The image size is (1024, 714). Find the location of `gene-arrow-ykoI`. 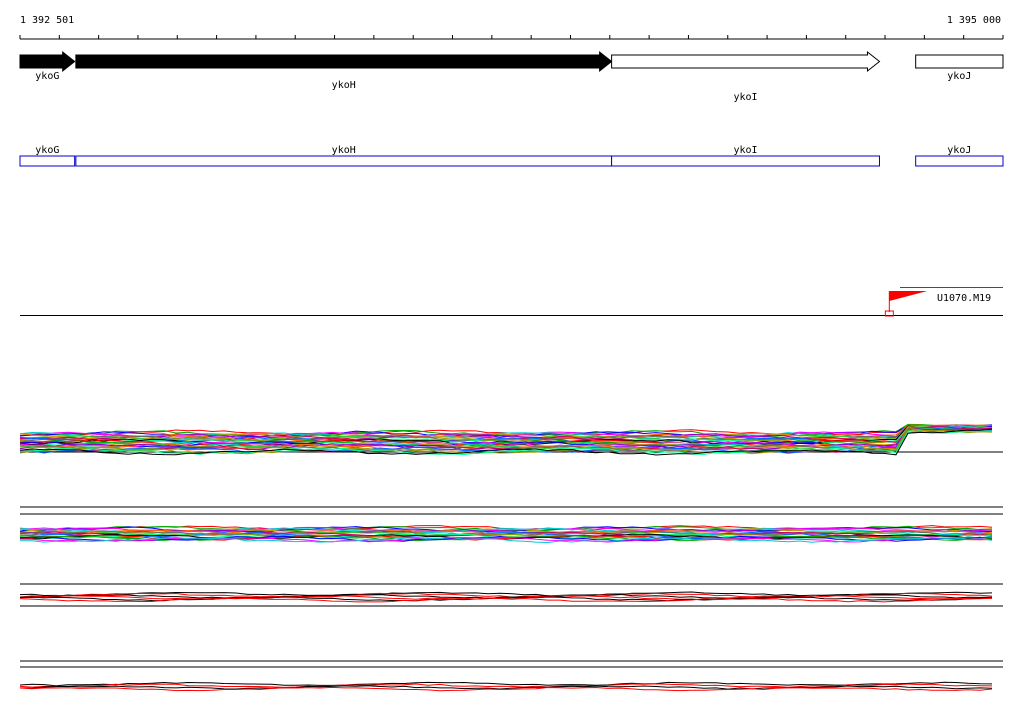

gene-arrow-ykoI is located at coordinates (746, 61).